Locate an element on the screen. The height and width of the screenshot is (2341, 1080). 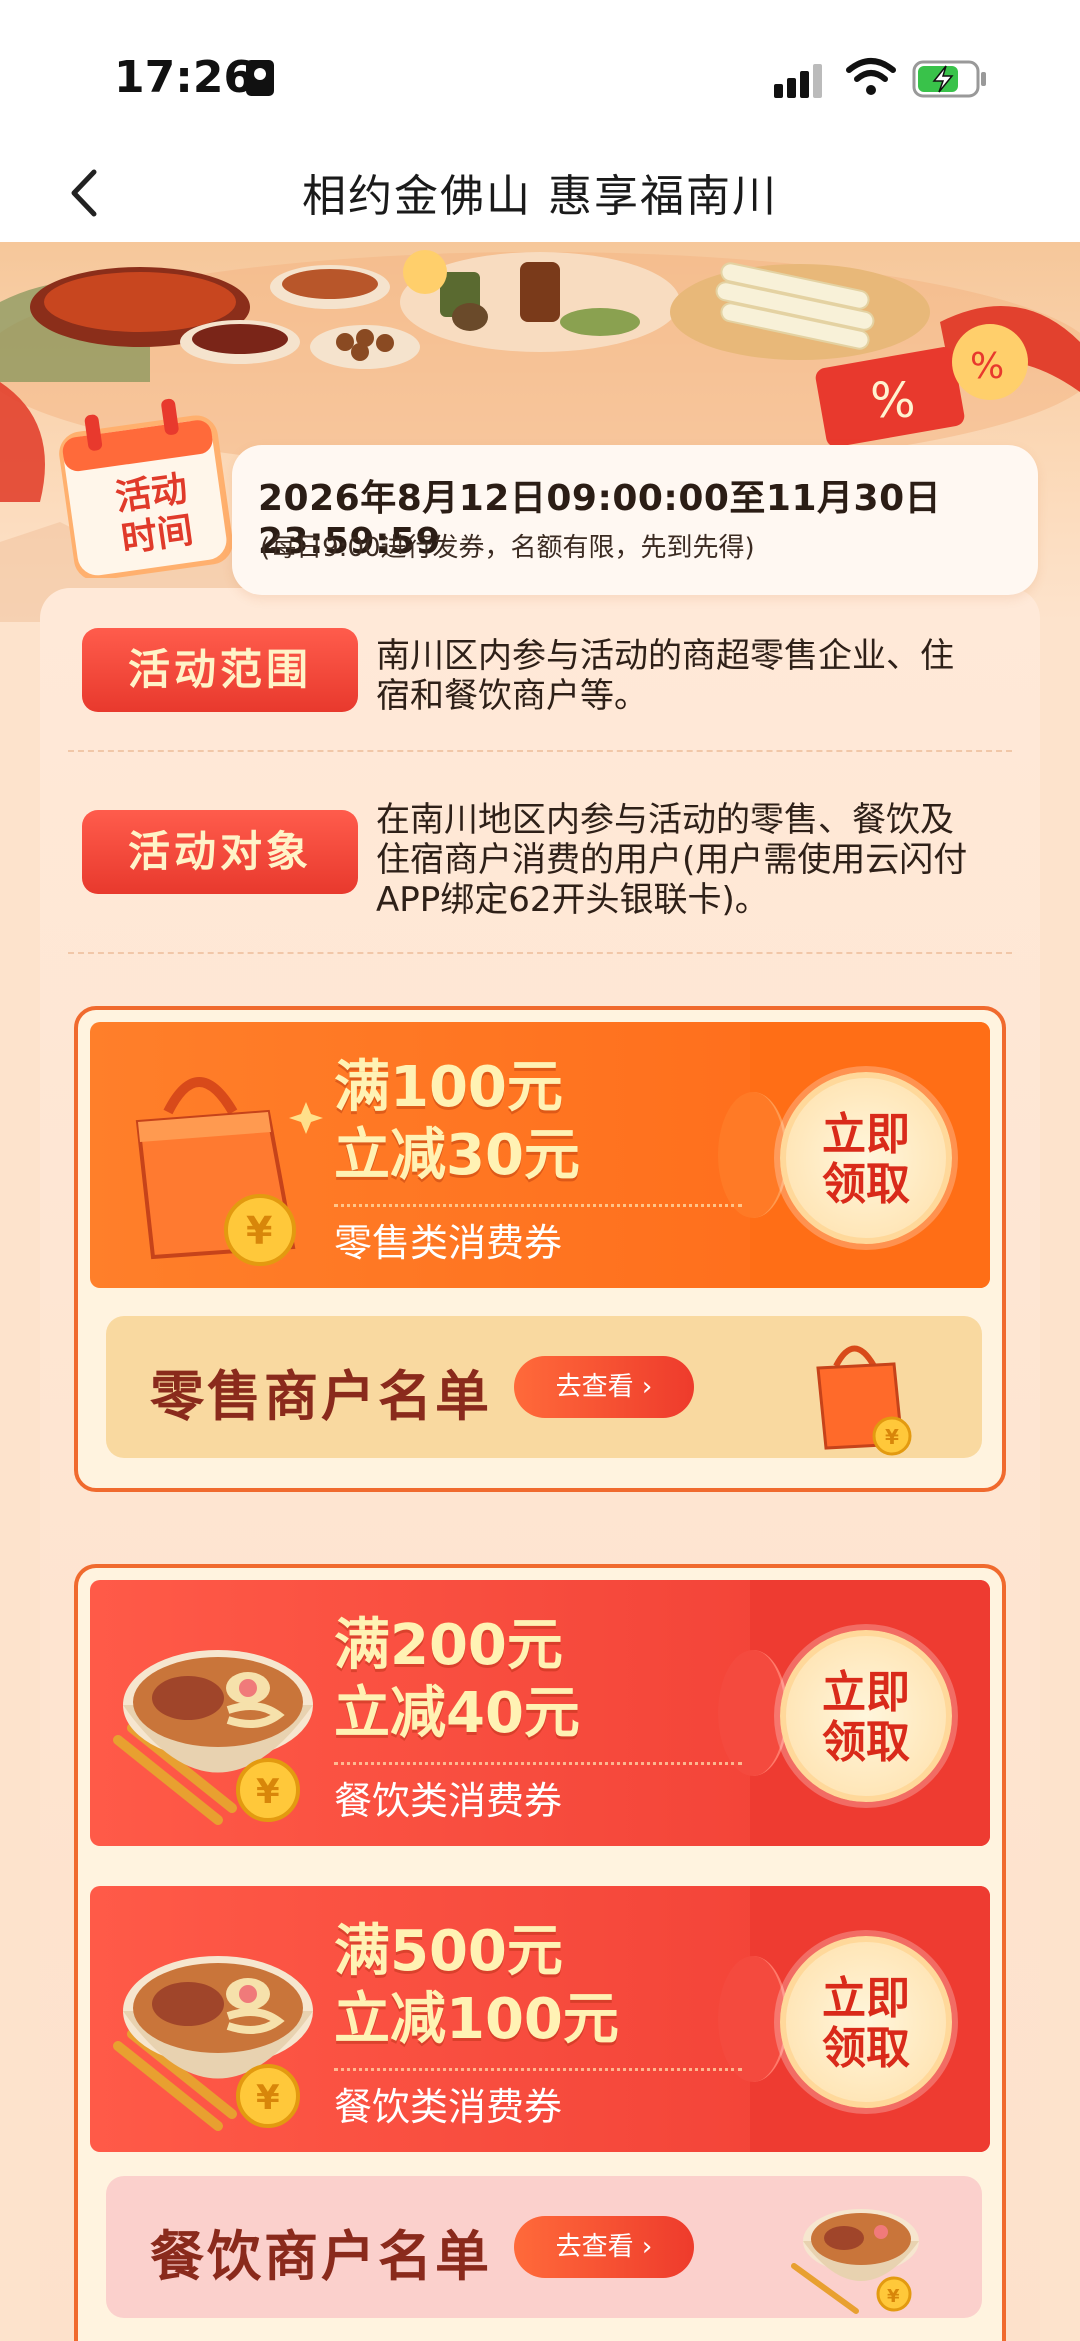
signal-icon is located at coordinates (798, 81).